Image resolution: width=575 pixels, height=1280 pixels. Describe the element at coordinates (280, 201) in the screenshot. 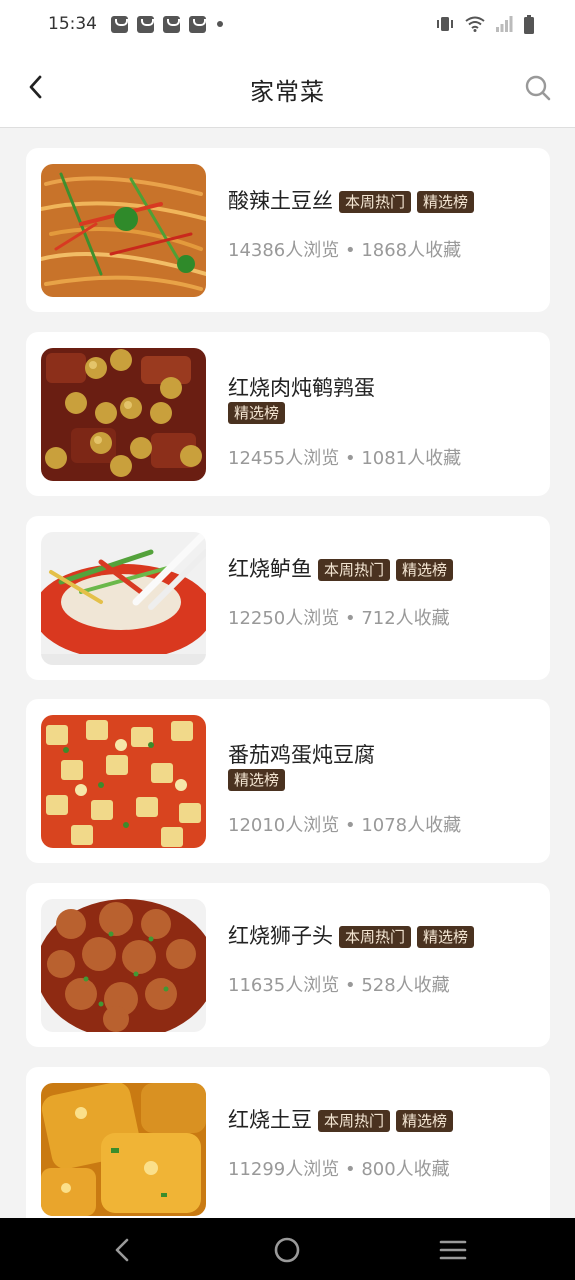

I see `recipe-name: 酸辣土豆丝` at that location.